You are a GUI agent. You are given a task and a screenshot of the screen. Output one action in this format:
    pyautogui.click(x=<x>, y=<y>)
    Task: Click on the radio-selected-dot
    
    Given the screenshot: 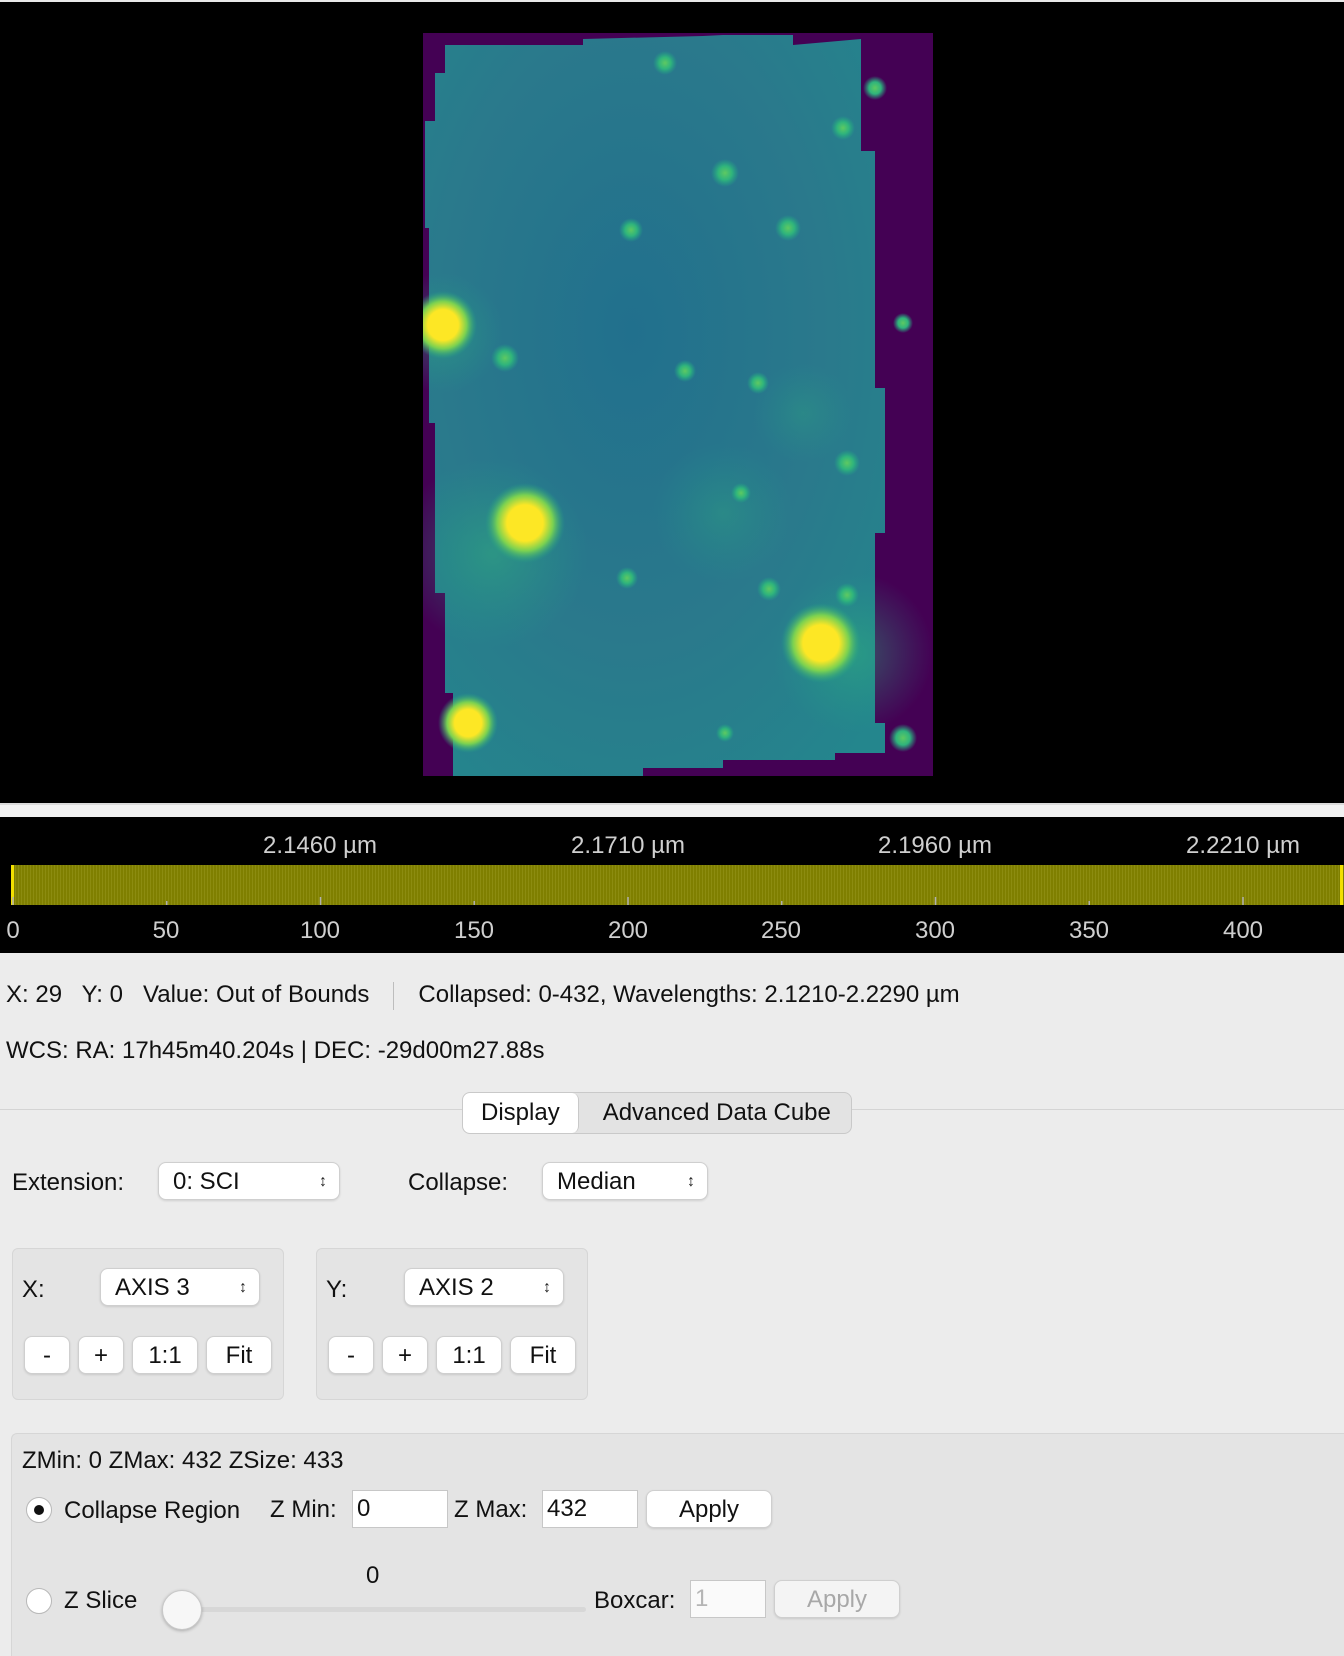 What is the action you would take?
    pyautogui.click(x=39, y=1510)
    